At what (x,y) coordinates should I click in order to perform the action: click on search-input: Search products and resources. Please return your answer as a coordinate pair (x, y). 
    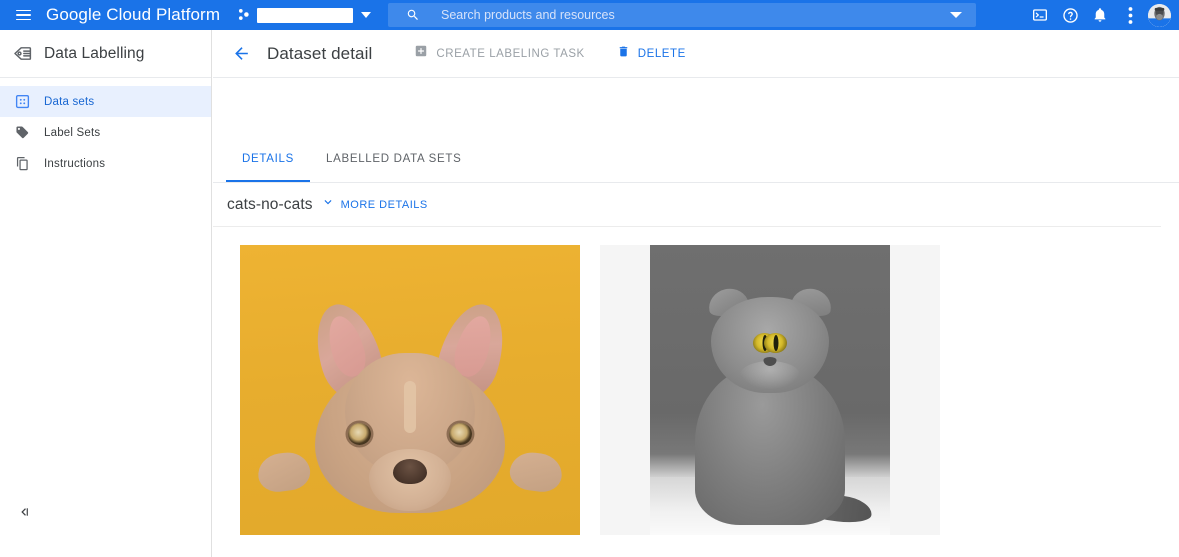
    Looking at the image, I should click on (528, 15).